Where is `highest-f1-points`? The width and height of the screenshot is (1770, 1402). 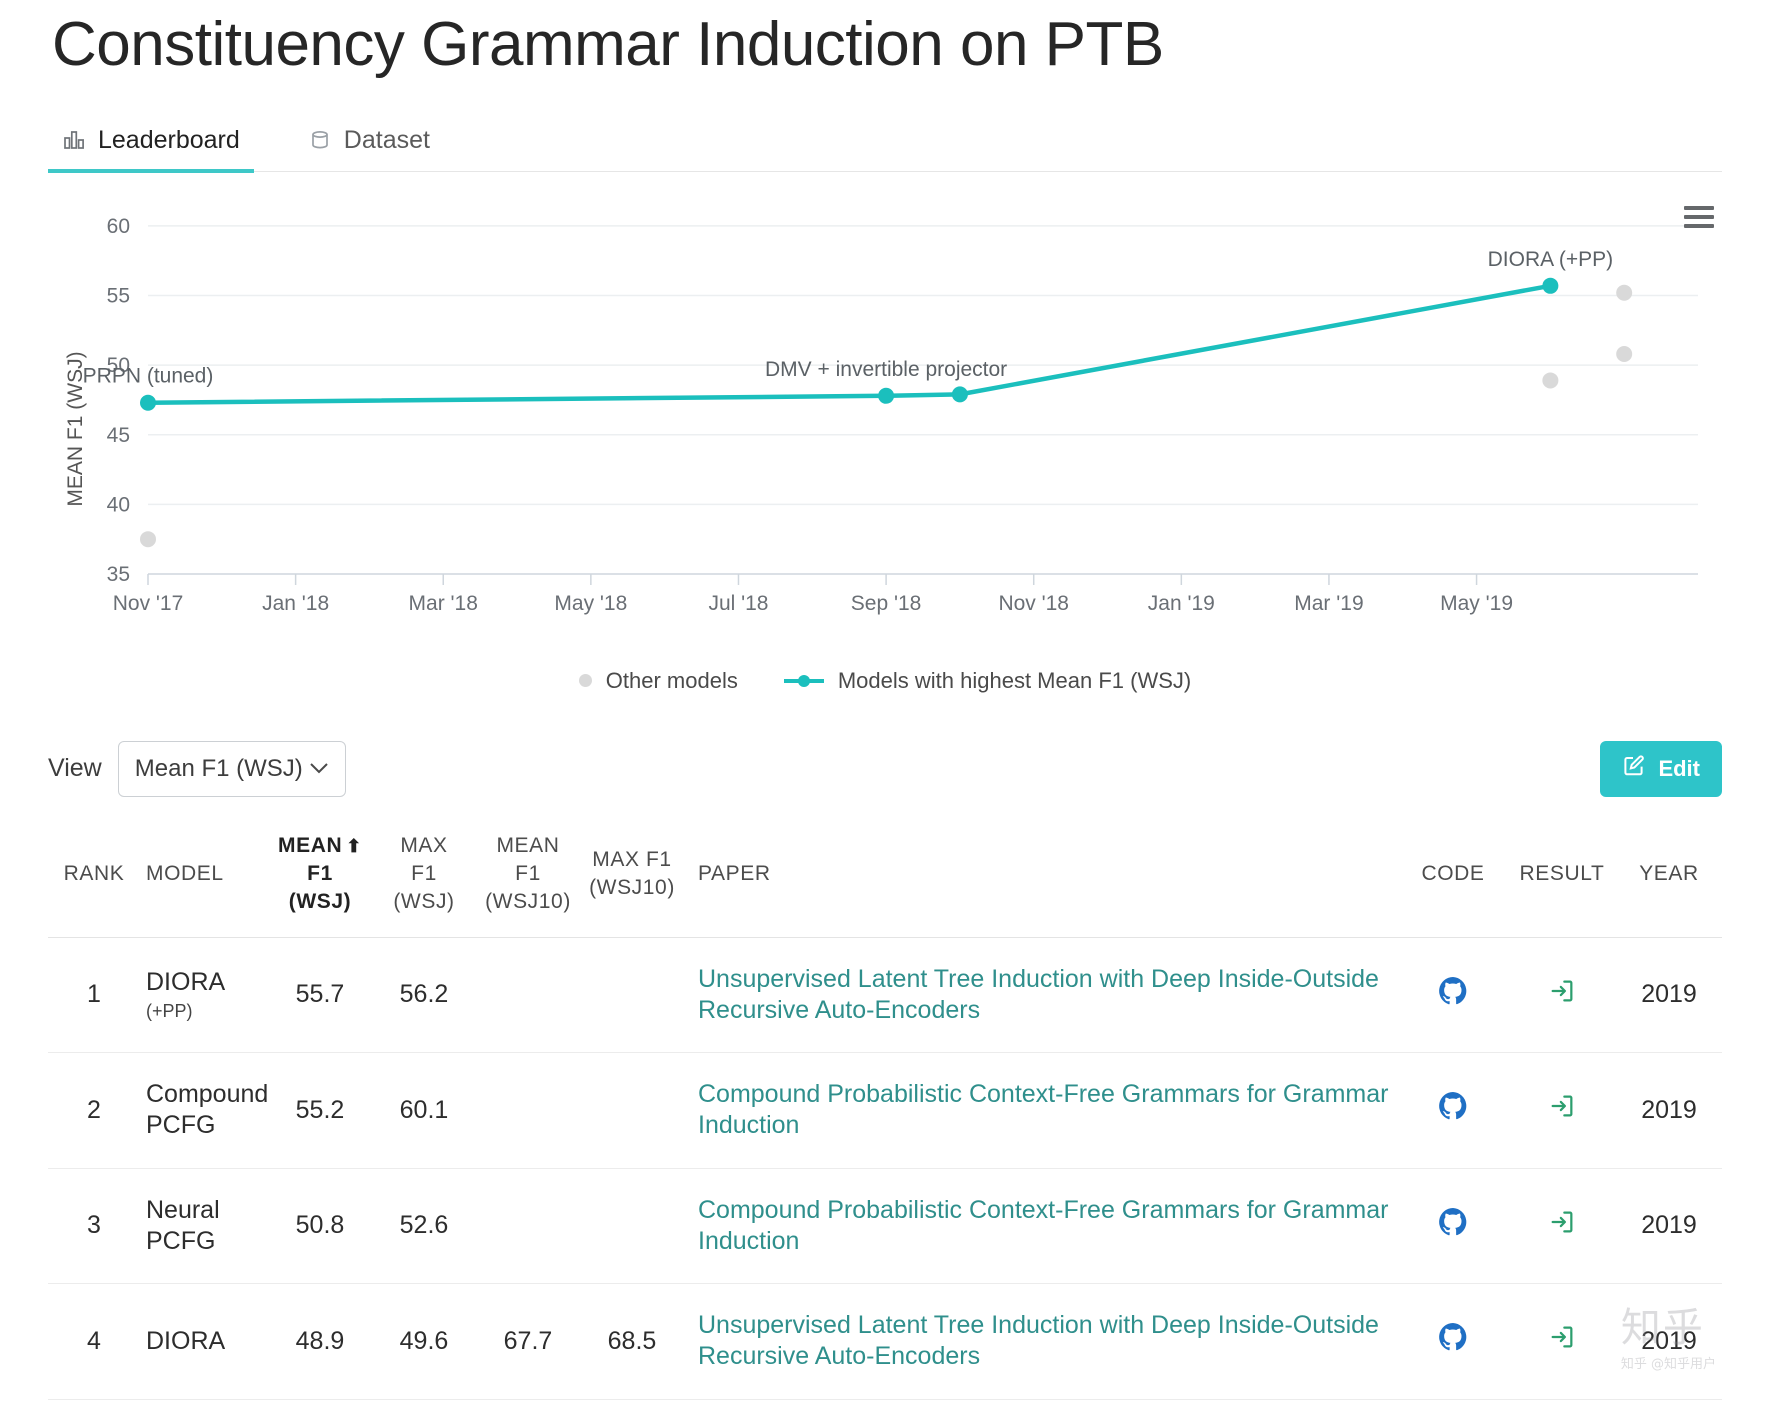 highest-f1-points is located at coordinates (849, 344).